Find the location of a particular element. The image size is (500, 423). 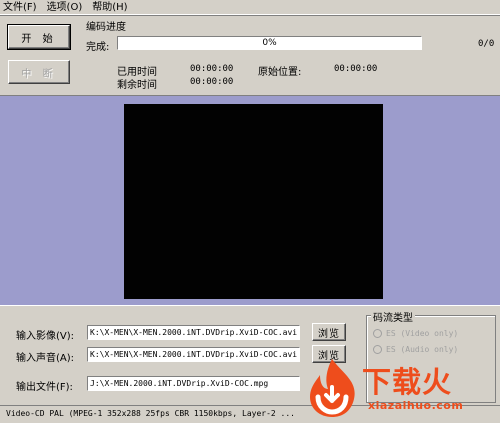

stream-type-option-label: ES (Audio only) is located at coordinates (422, 349).